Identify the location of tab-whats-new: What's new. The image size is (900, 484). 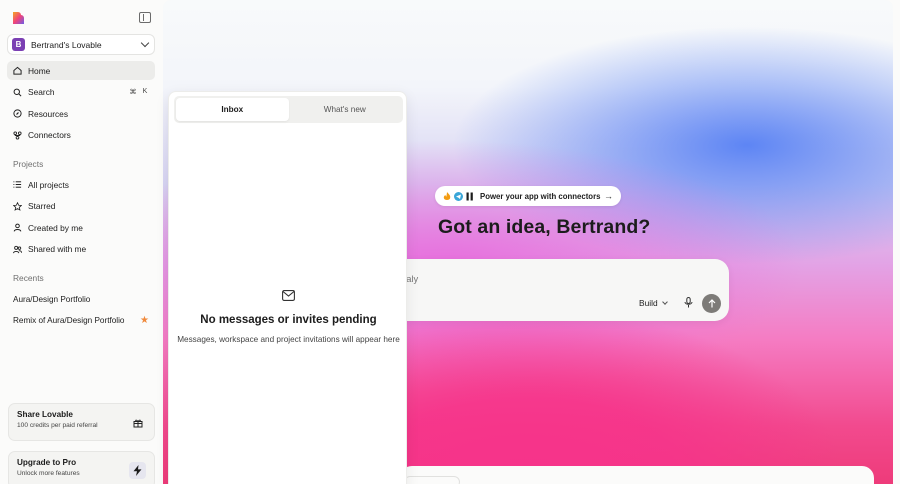
(345, 109).